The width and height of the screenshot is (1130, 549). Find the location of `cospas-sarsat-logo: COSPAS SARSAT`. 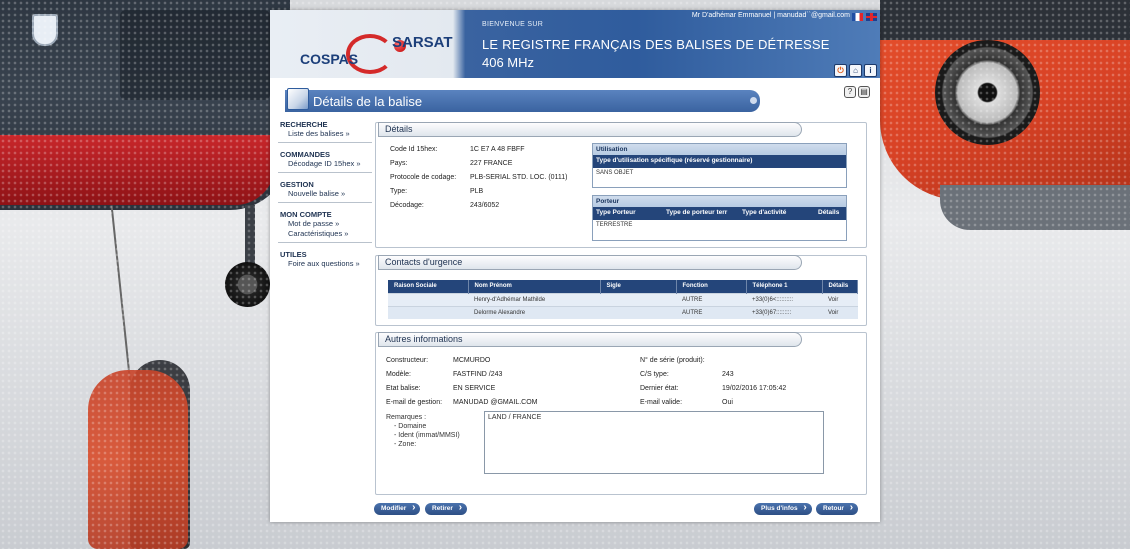

cospas-sarsat-logo: COSPAS SARSAT is located at coordinates (383, 47).